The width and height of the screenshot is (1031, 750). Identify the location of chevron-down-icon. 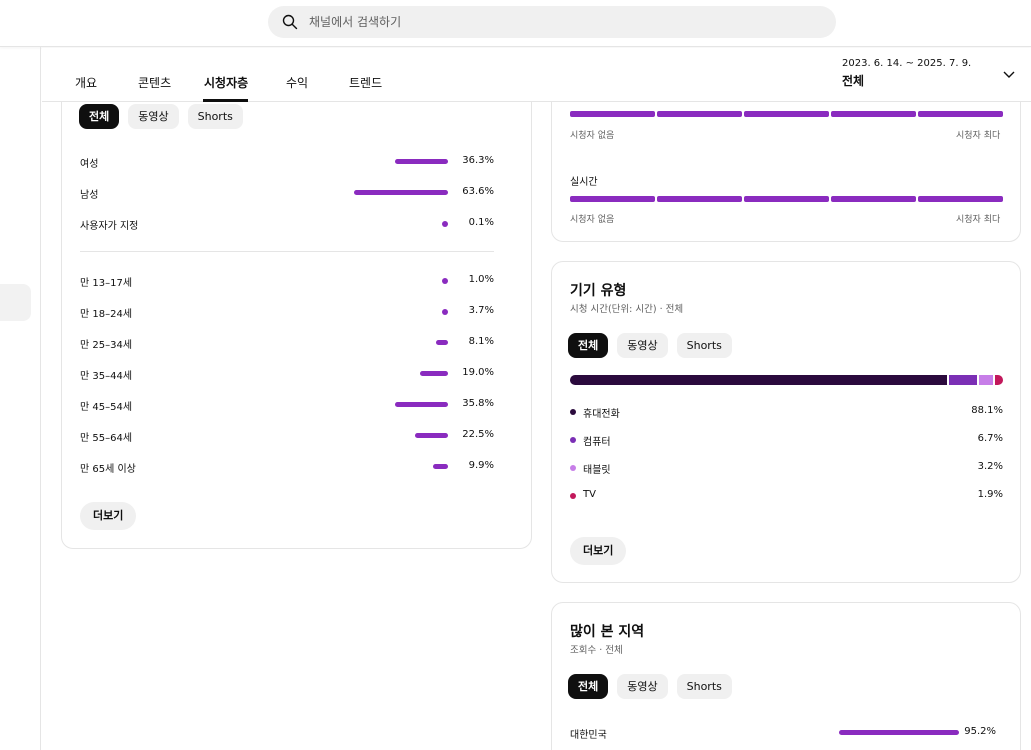
(1009, 75).